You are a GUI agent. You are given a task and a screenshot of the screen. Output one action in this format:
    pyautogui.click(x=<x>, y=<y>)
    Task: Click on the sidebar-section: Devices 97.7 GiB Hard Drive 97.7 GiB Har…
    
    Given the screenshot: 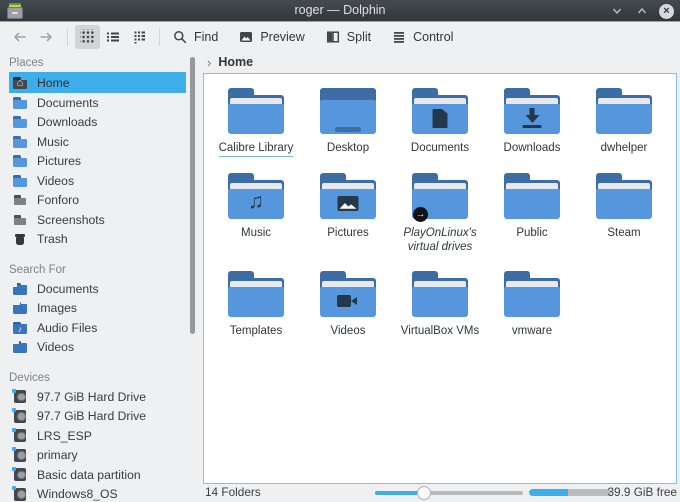 What is the action you would take?
    pyautogui.click(x=104, y=435)
    